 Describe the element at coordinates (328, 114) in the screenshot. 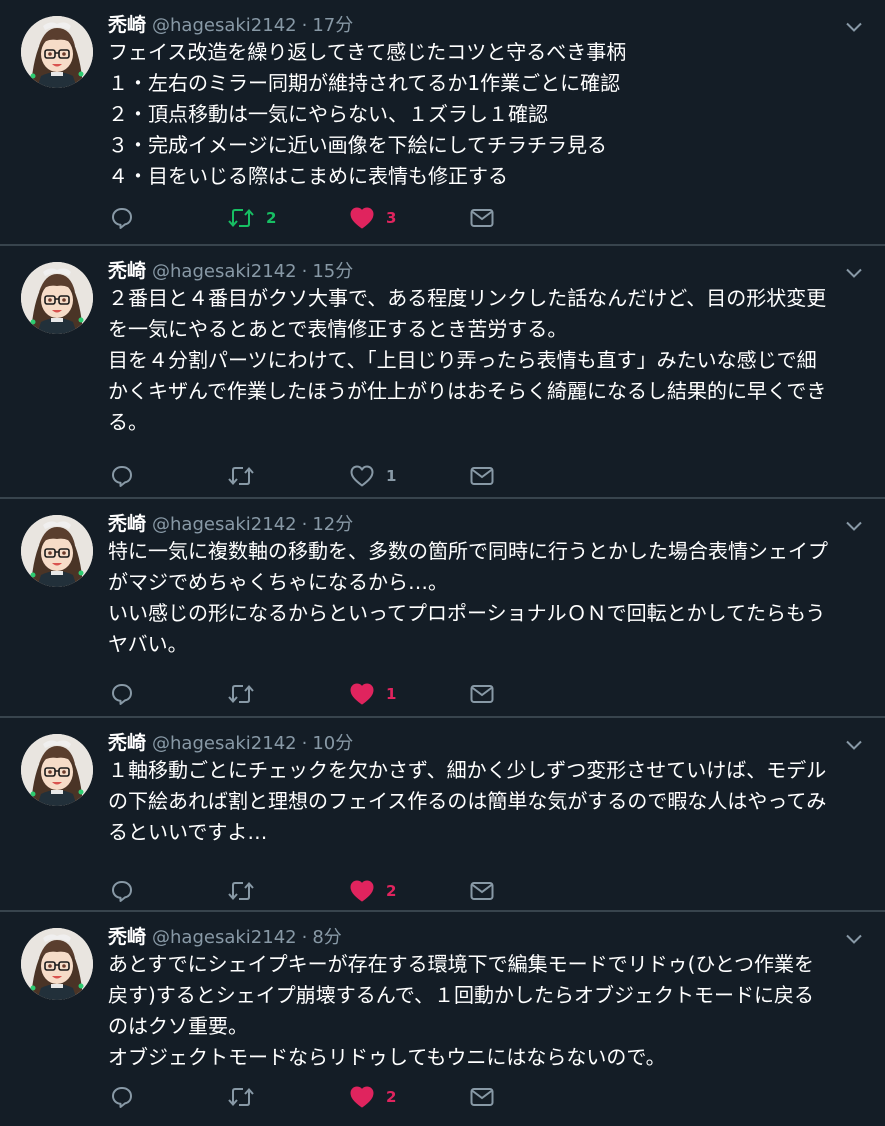

I see `tweet-text-line: ２・頂点移動は一気にやらない、１ズラし１確認` at that location.